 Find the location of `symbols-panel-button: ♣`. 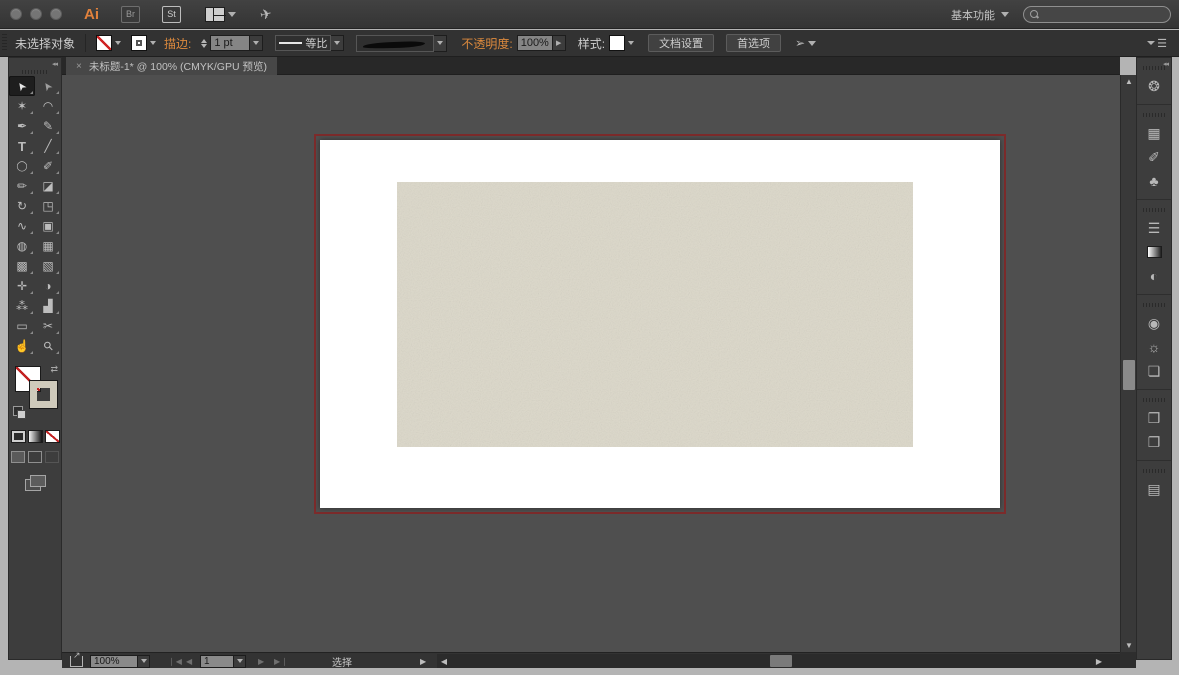

symbols-panel-button: ♣ is located at coordinates (1154, 181).